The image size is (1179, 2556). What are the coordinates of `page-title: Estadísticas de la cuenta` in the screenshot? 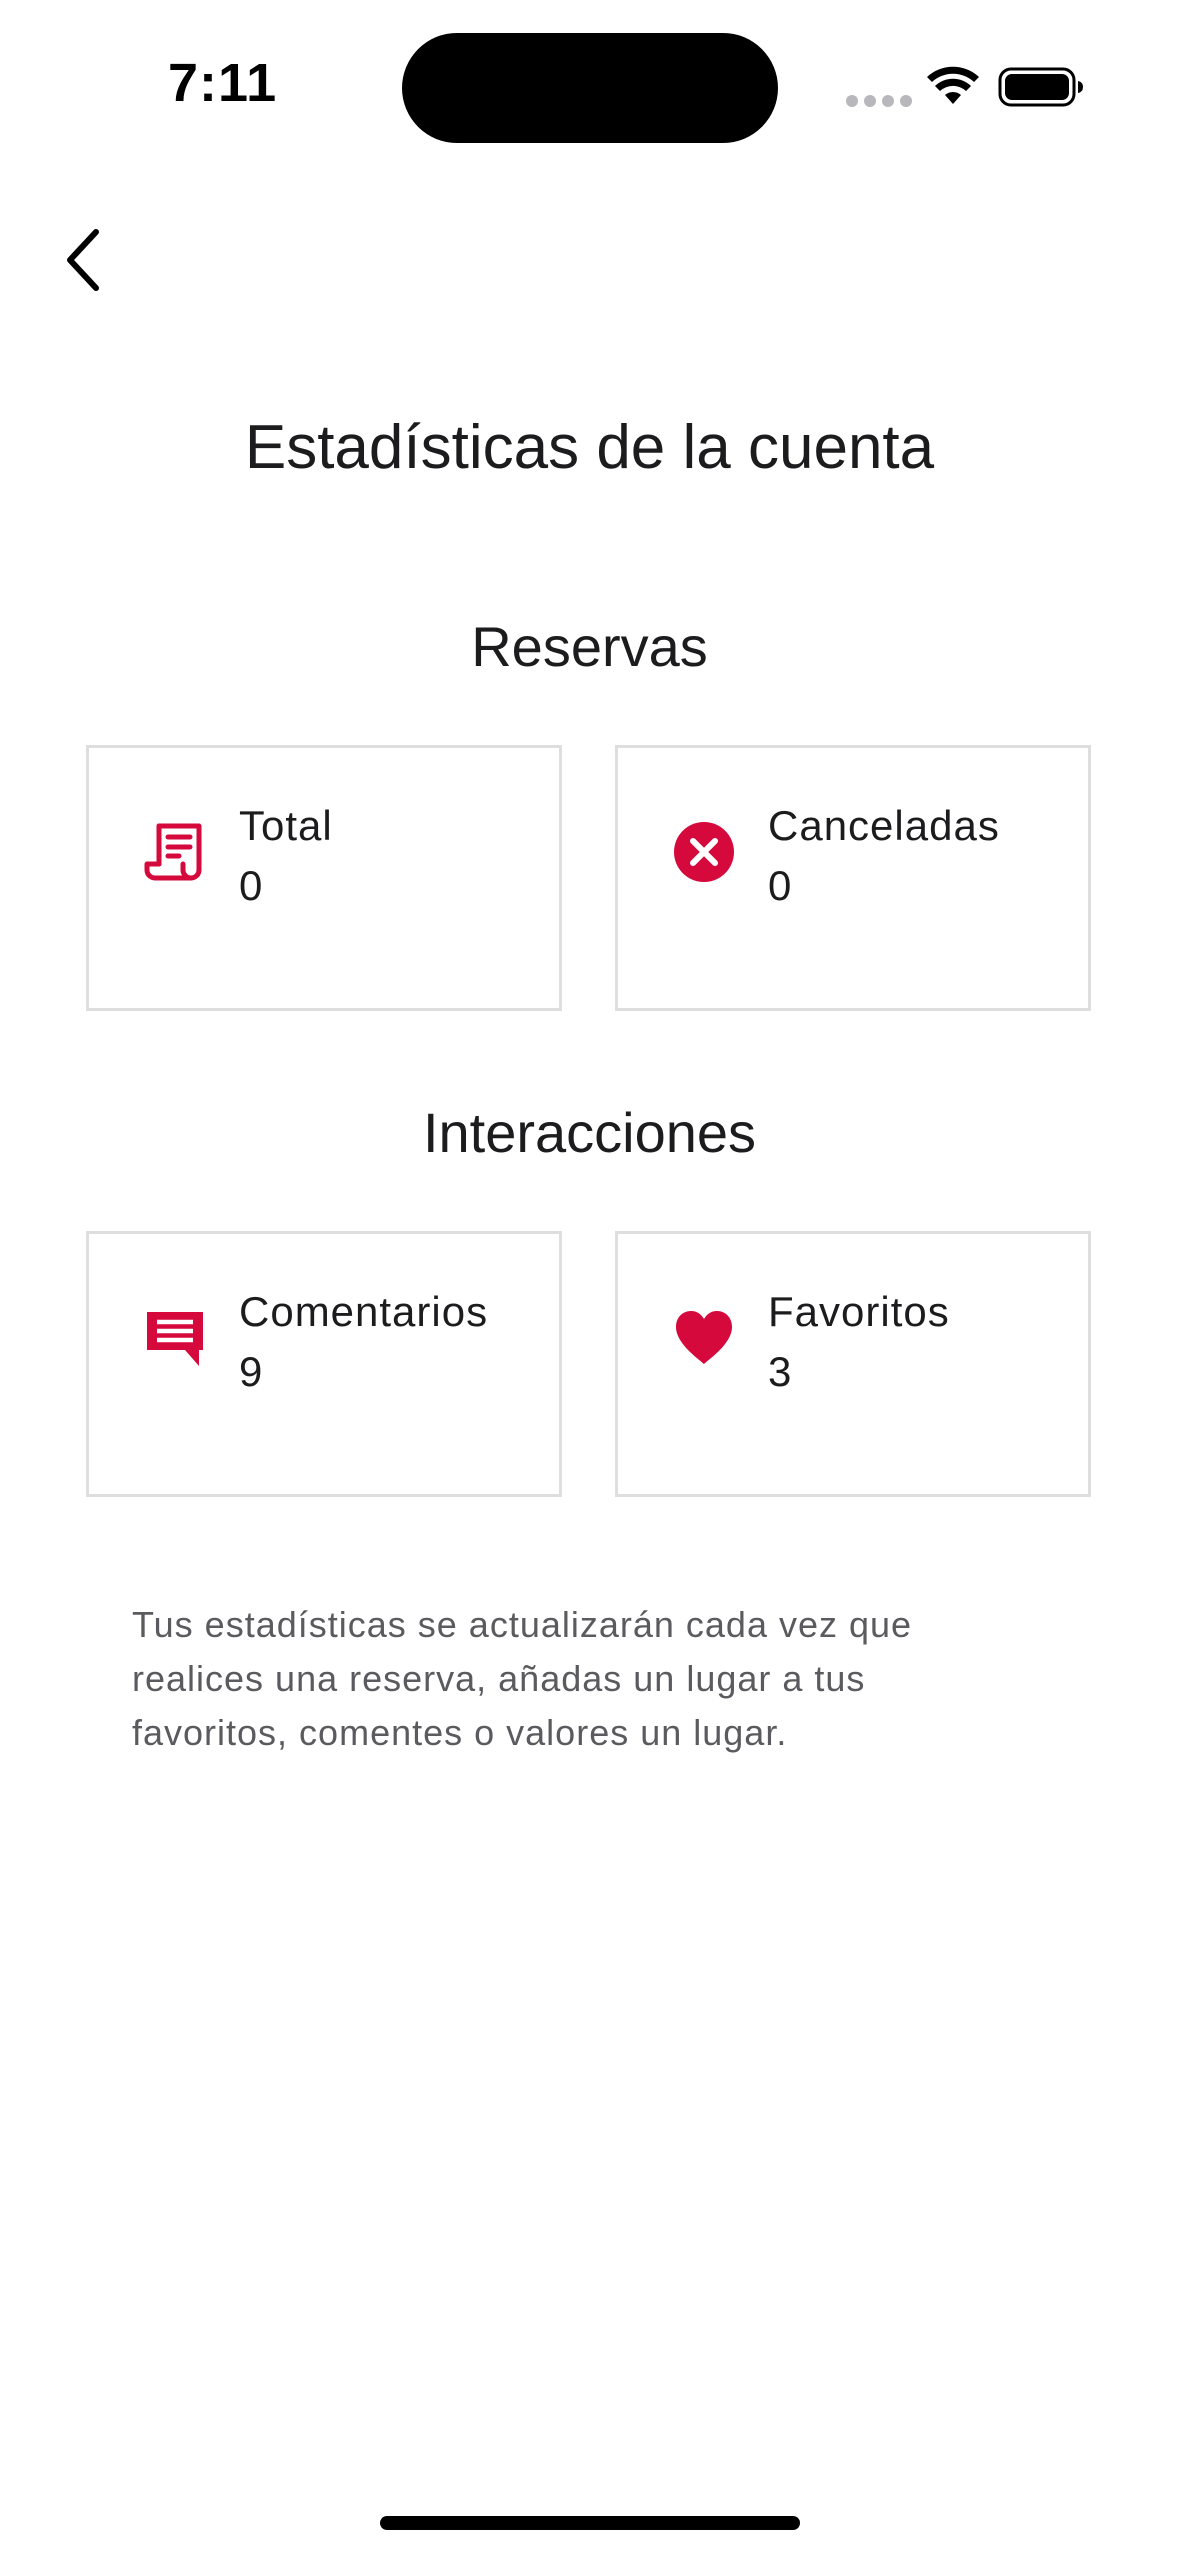 It's located at (589, 447).